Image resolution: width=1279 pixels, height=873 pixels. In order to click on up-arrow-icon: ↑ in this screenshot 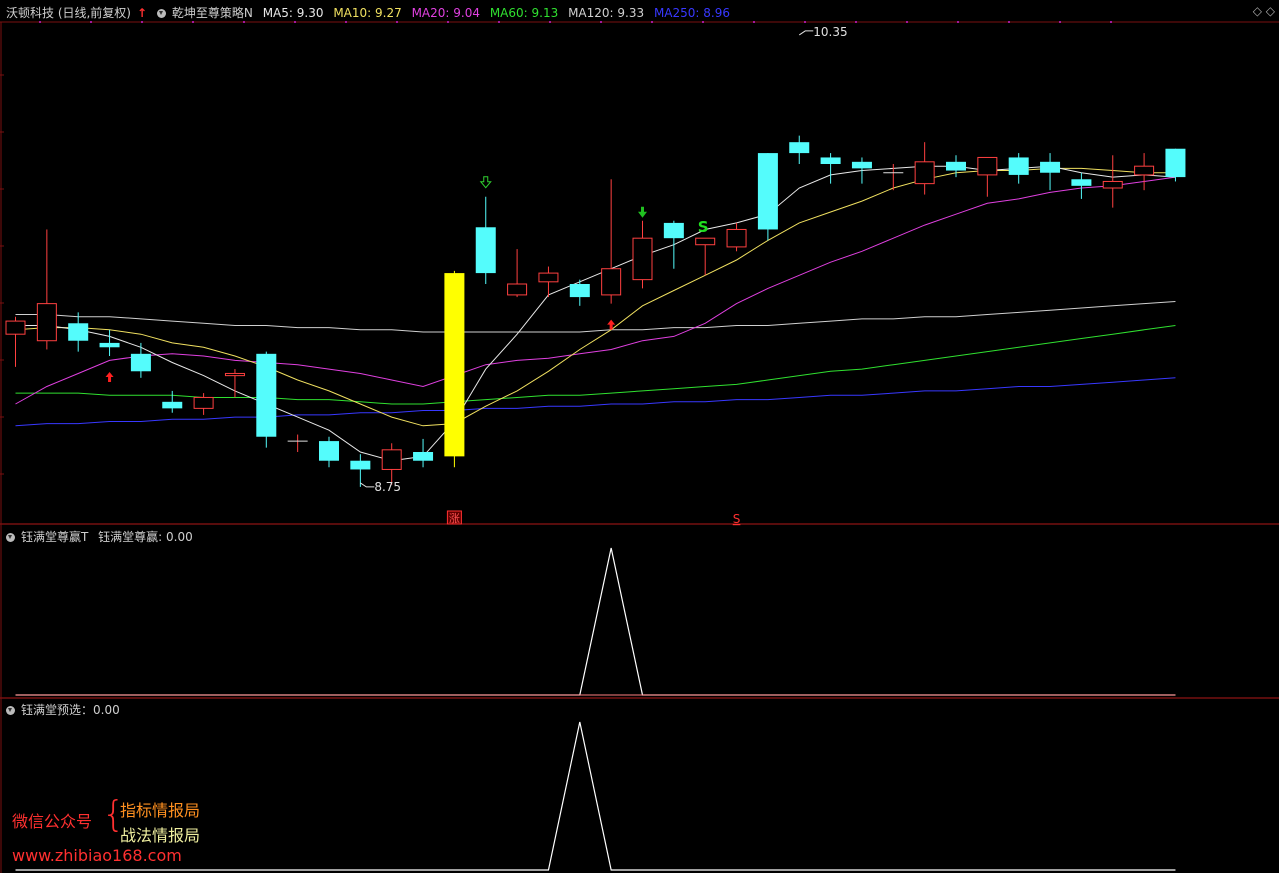, I will do `click(142, 13)`.